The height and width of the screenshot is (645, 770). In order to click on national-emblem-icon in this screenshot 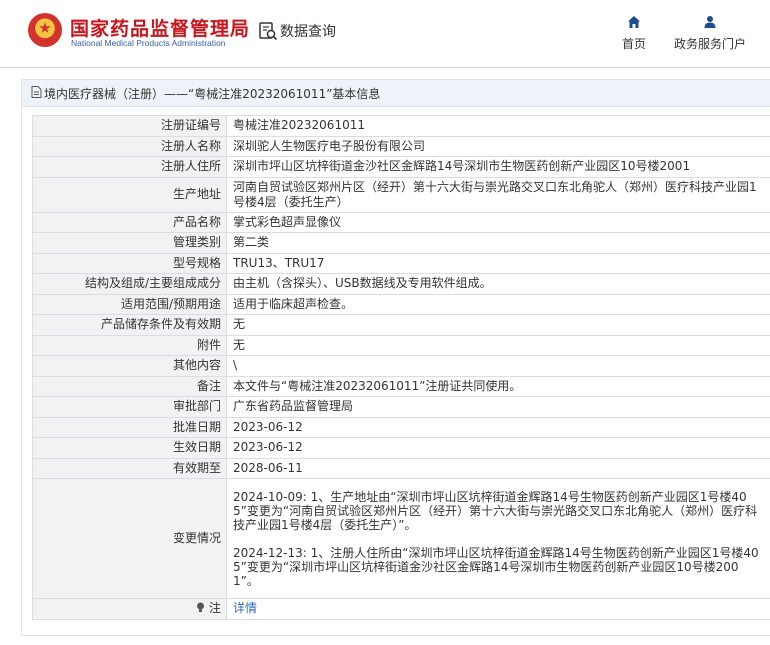, I will do `click(45, 30)`.